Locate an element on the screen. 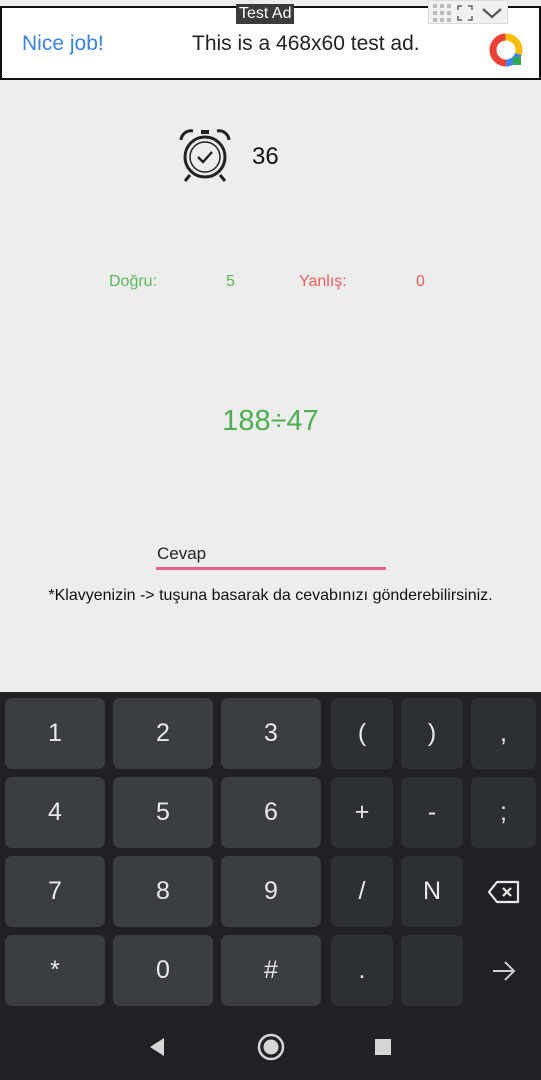 The height and width of the screenshot is (1080, 541). back-triangle-icon is located at coordinates (157, 1047).